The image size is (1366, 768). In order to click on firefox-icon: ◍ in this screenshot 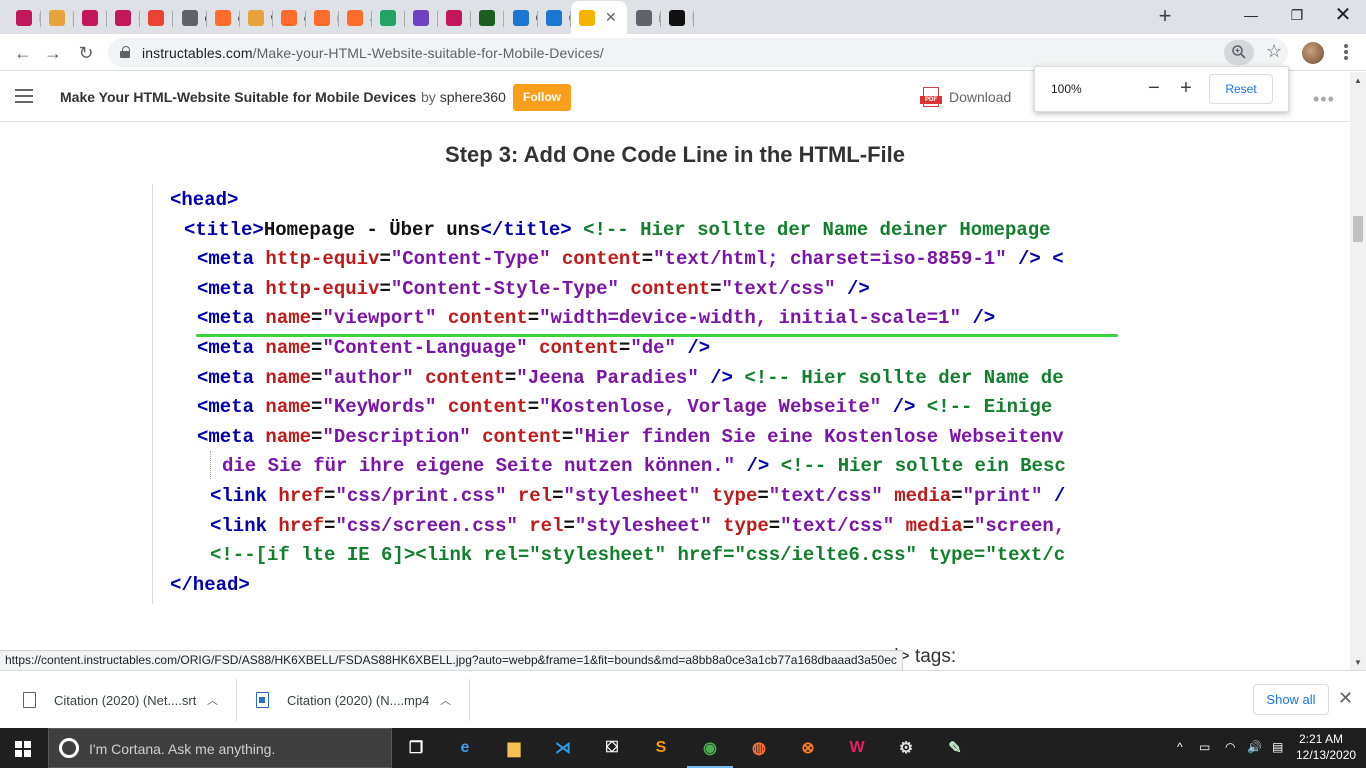, I will do `click(759, 748)`.